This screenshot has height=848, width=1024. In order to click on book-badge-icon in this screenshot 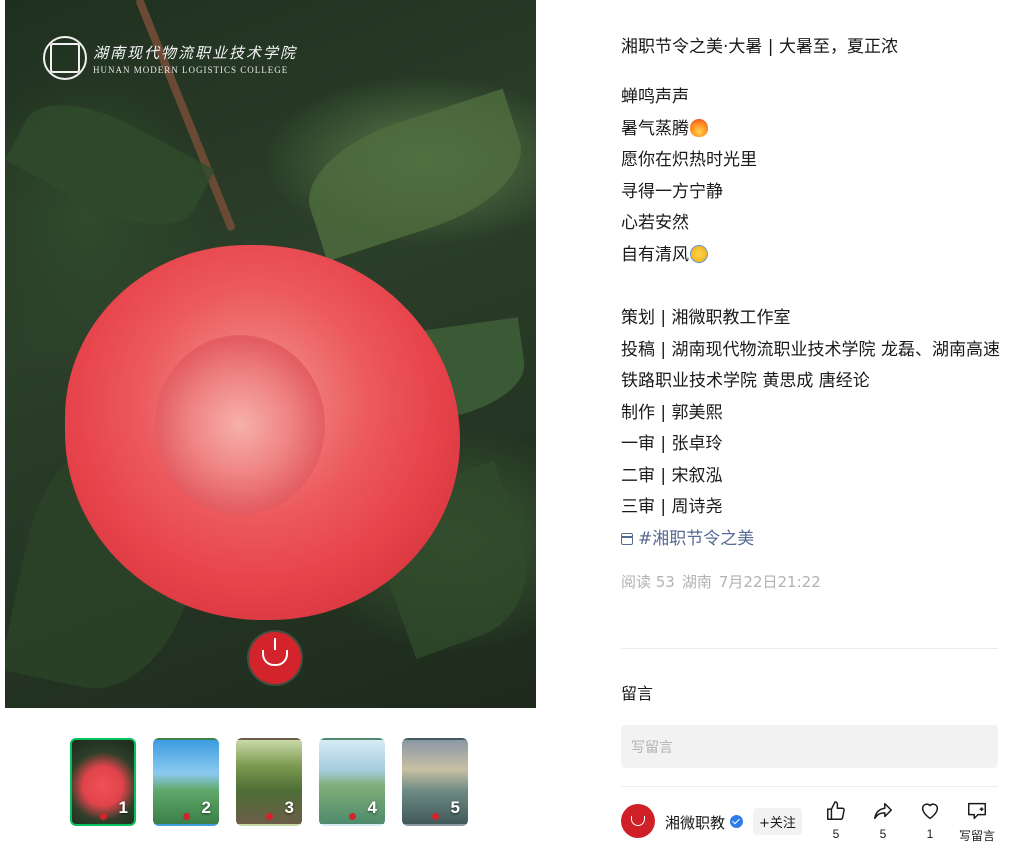, I will do `click(275, 658)`.